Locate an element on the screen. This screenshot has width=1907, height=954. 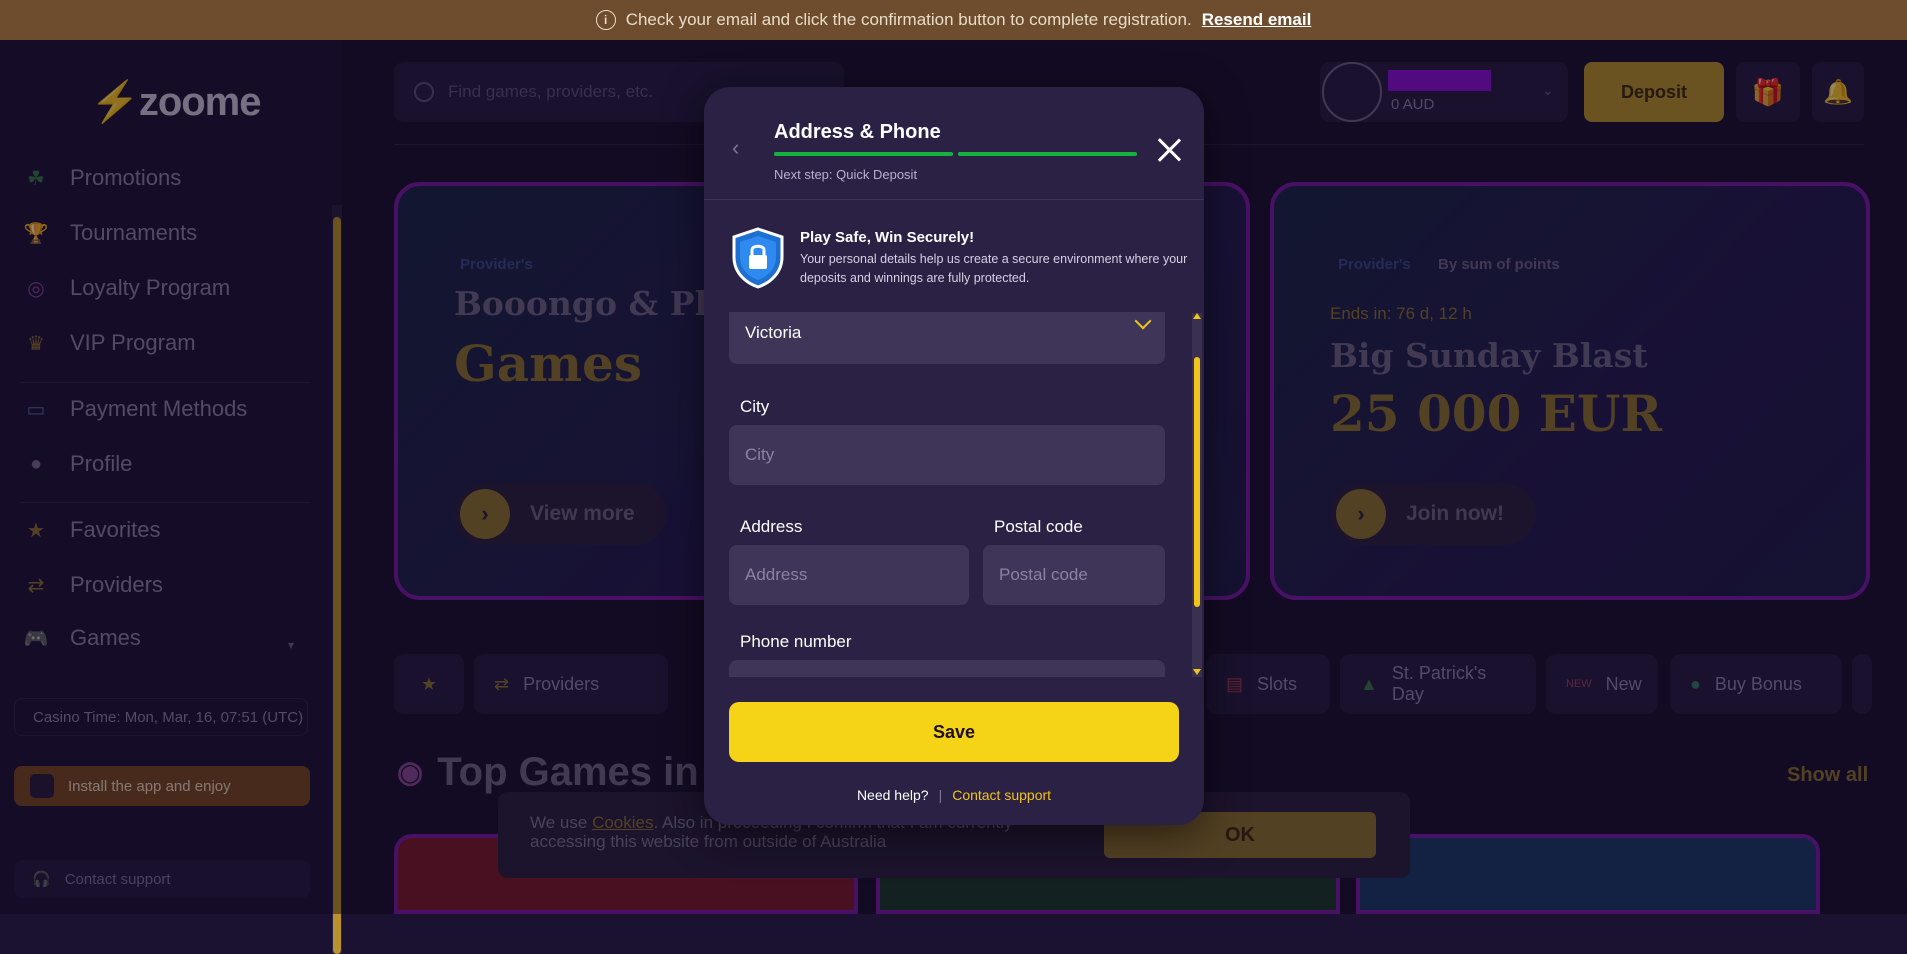
form-scrollbar is located at coordinates (1197, 495).